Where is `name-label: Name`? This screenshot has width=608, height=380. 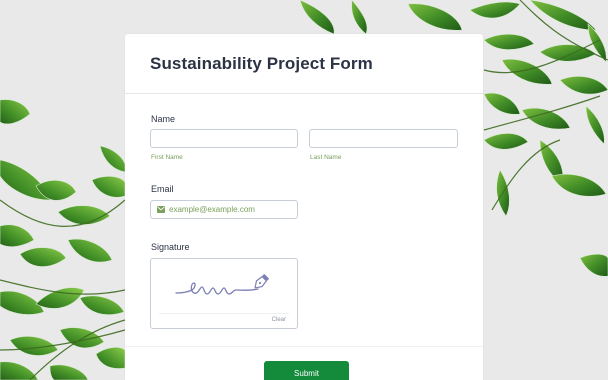
name-label: Name is located at coordinates (163, 119).